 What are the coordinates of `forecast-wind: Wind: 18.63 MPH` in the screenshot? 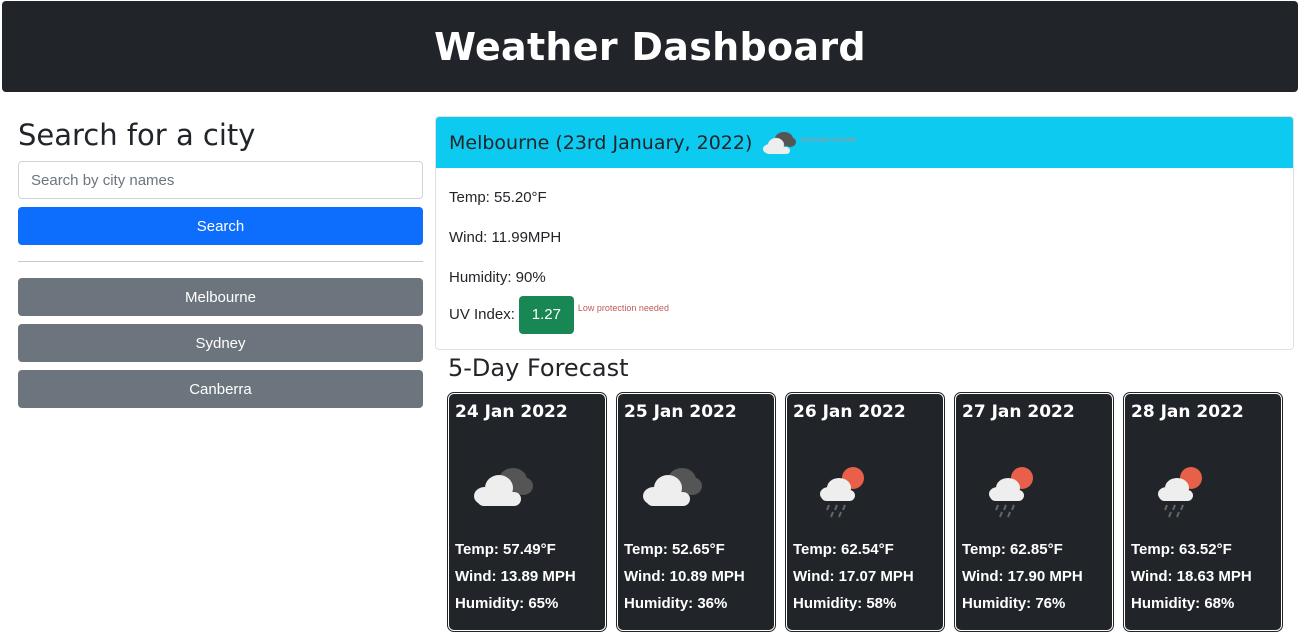 It's located at (1191, 576).